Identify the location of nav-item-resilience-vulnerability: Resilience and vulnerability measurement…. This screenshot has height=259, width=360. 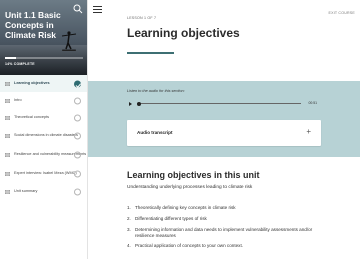
(43, 154).